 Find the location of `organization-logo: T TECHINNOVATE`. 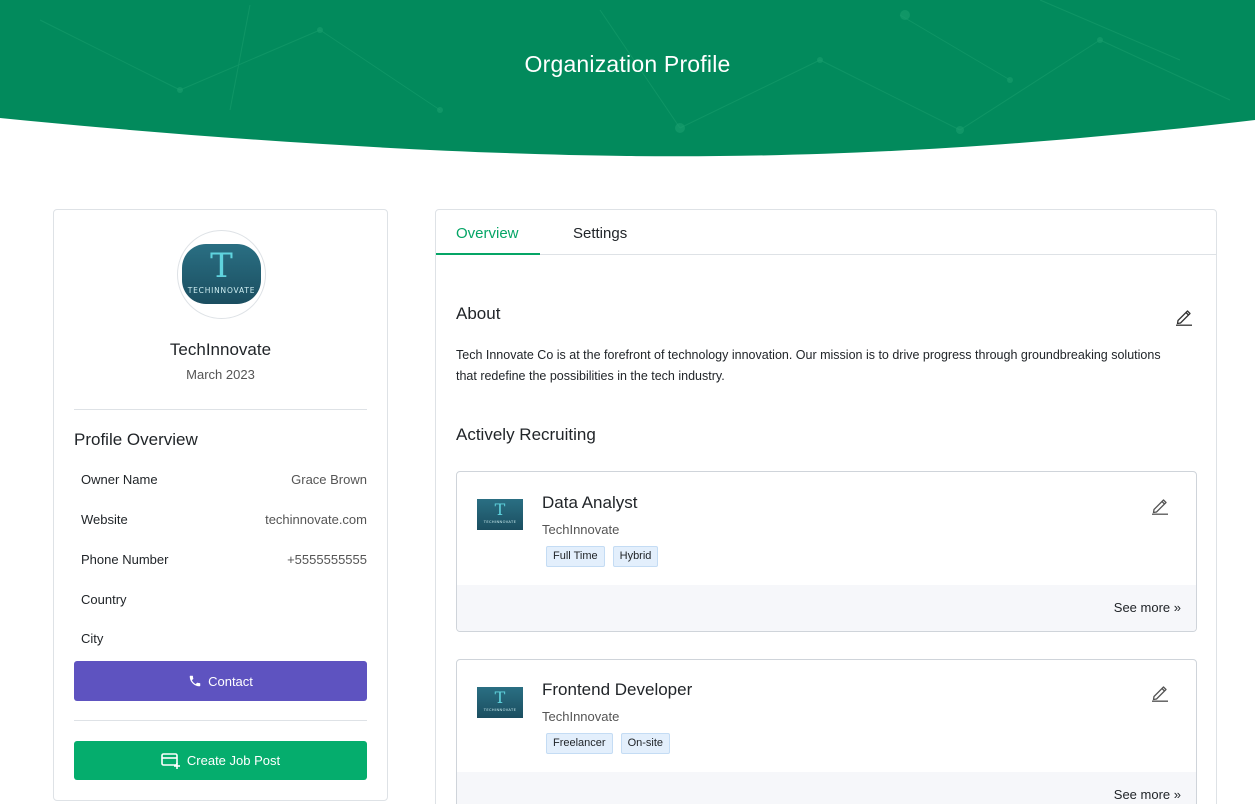

organization-logo: T TECHINNOVATE is located at coordinates (221, 274).